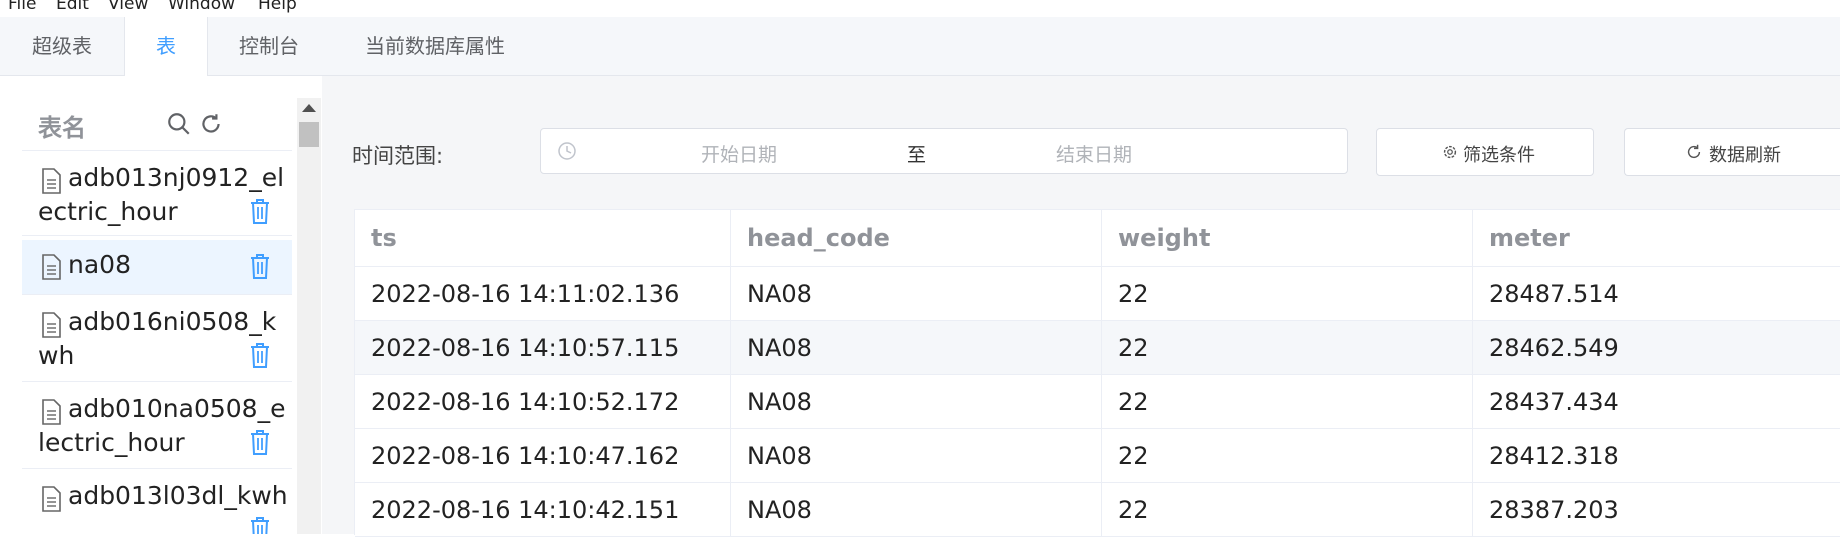 The image size is (1840, 537). I want to click on table-item: adb016ni0508_kwh, so click(157, 337).